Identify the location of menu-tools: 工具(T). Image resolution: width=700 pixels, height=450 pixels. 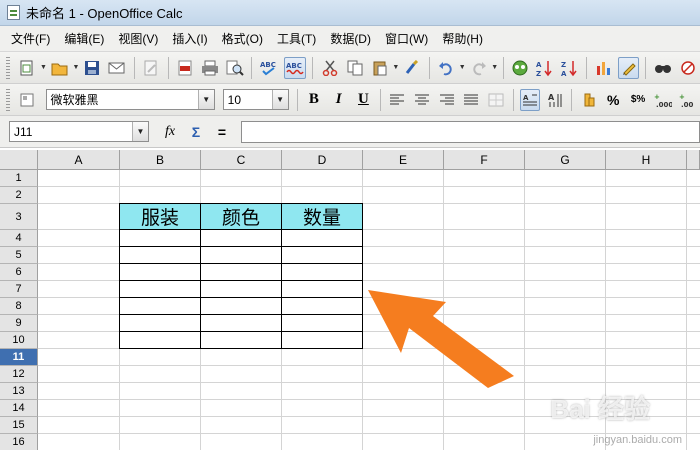
(296, 39).